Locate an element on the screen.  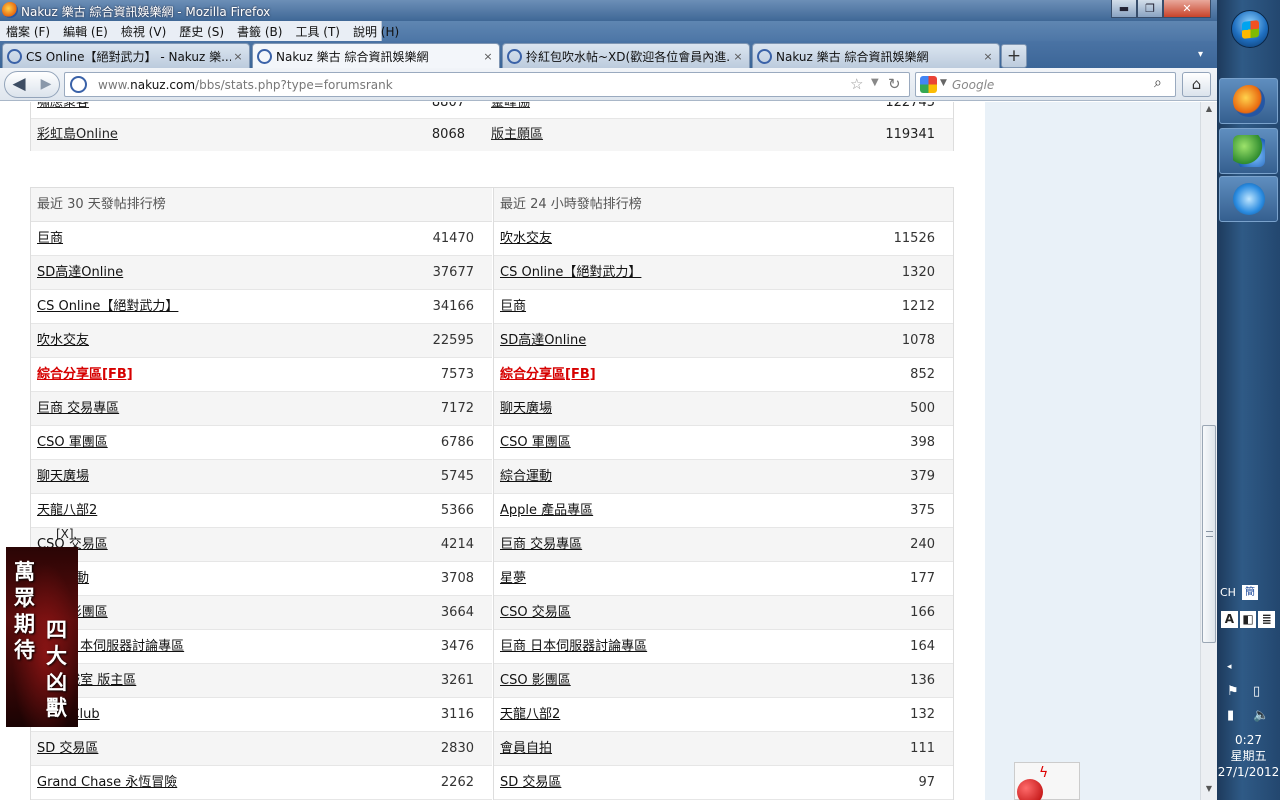
search-input: Google is located at coordinates (973, 85).